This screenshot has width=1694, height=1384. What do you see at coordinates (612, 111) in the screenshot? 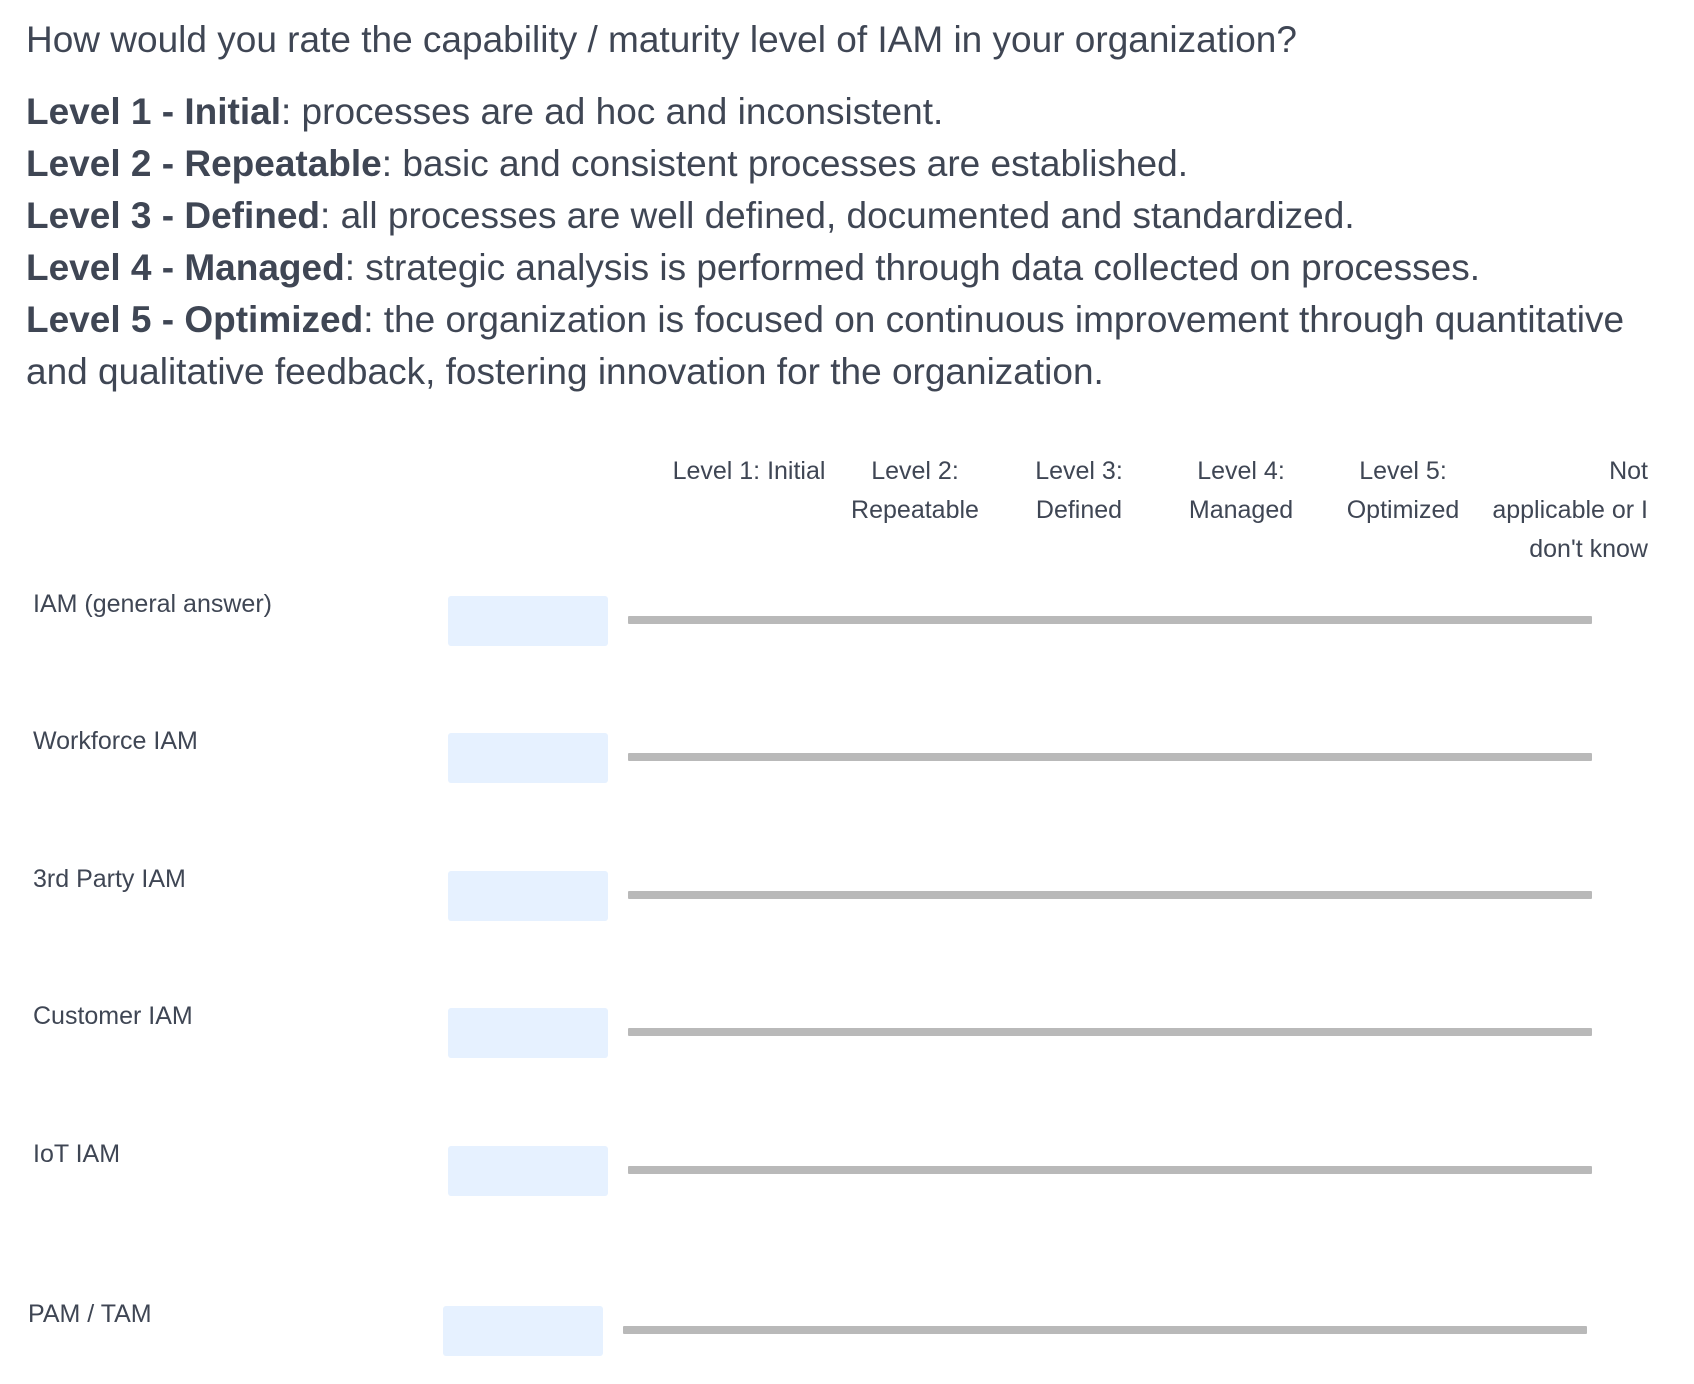
I see `level-1-desc: : processes are ad hoc and inconsistent.` at bounding box center [612, 111].